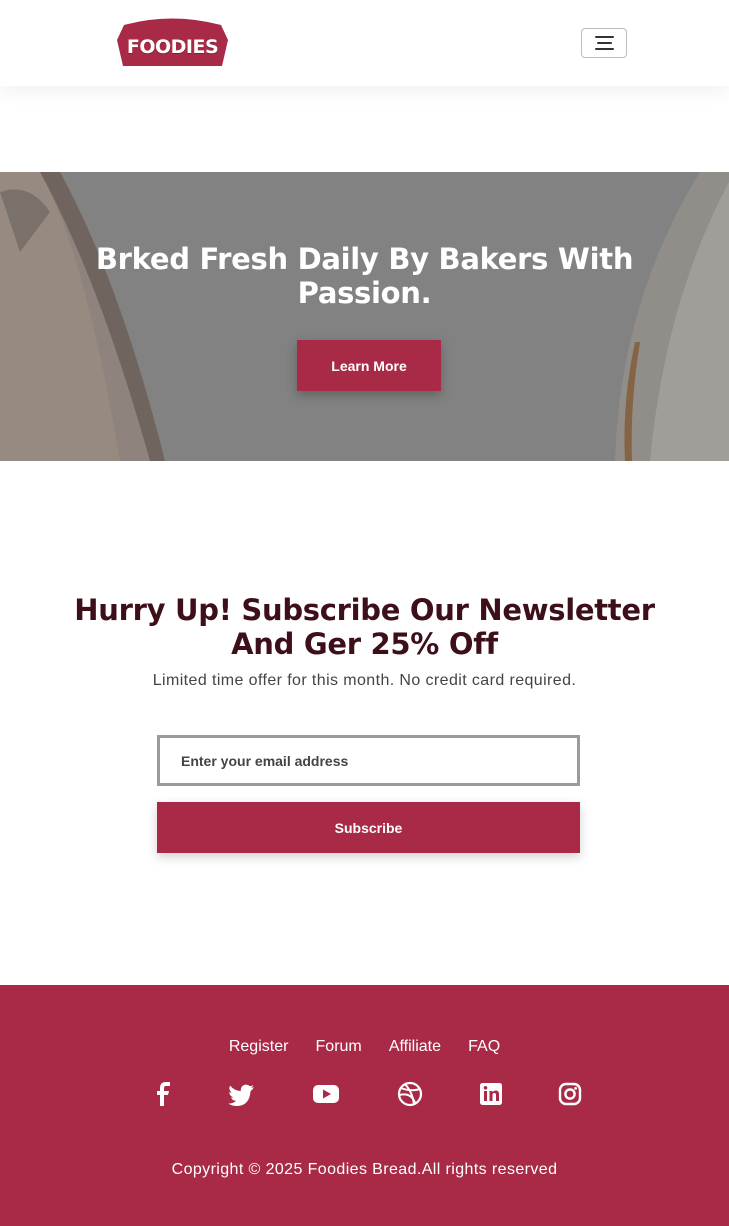 The height and width of the screenshot is (1226, 729). I want to click on youtube-icon, so click(326, 1094).